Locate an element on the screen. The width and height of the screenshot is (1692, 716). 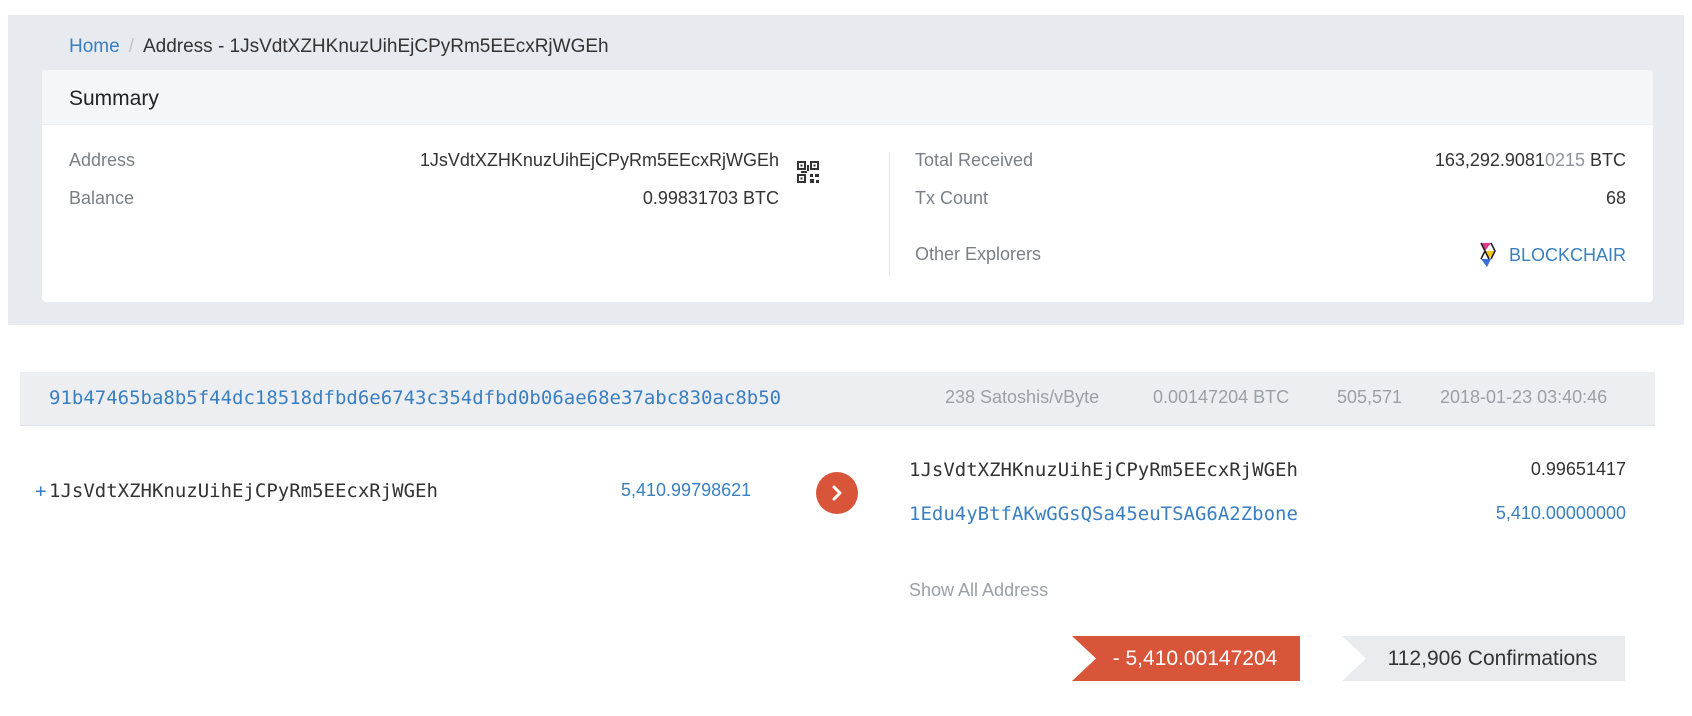
total-received-main: 163,292.9081 is located at coordinates (1489, 160).